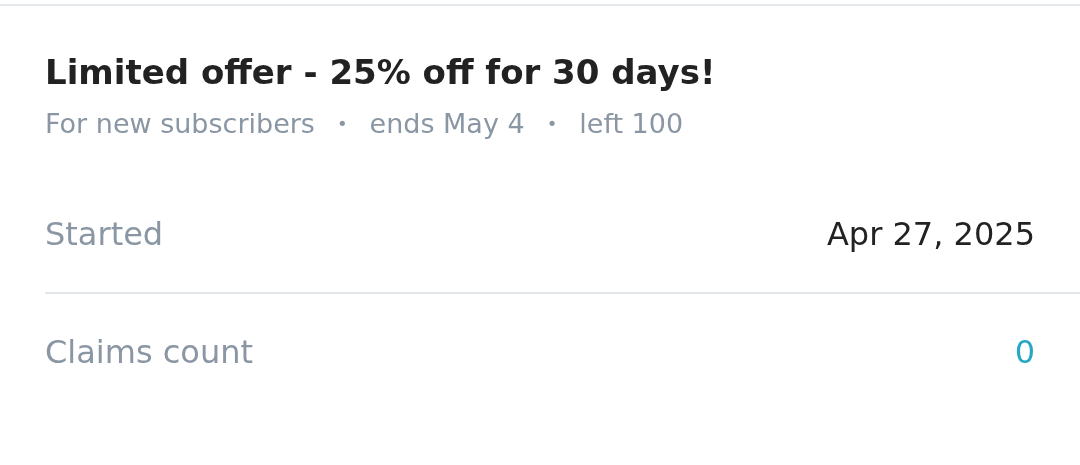  I want to click on stat-value: Apr 27, 2025, so click(930, 234).